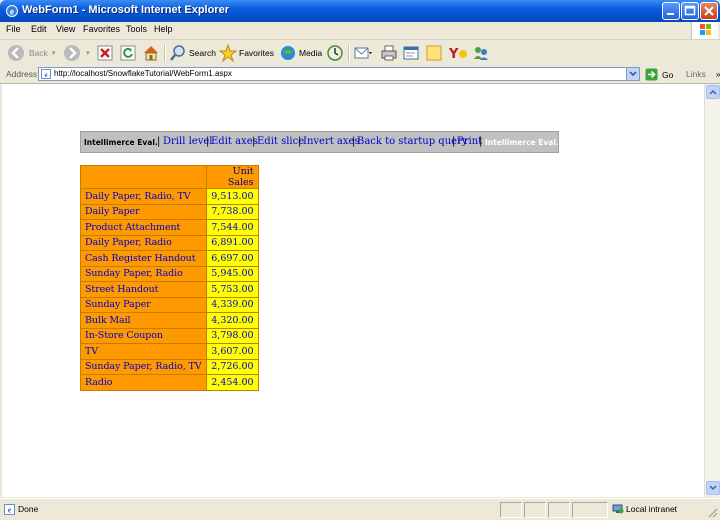 The height and width of the screenshot is (520, 720). What do you see at coordinates (363, 53) in the screenshot?
I see `mail-button` at bounding box center [363, 53].